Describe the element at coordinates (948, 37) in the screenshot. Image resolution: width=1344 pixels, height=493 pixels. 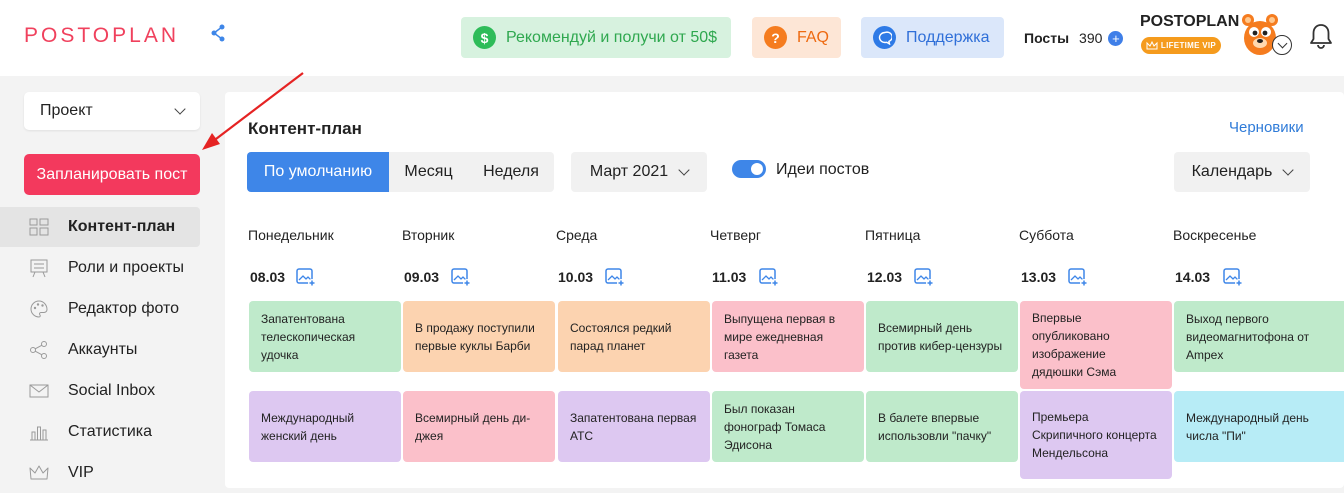
I see `support-label: Поддержка` at that location.